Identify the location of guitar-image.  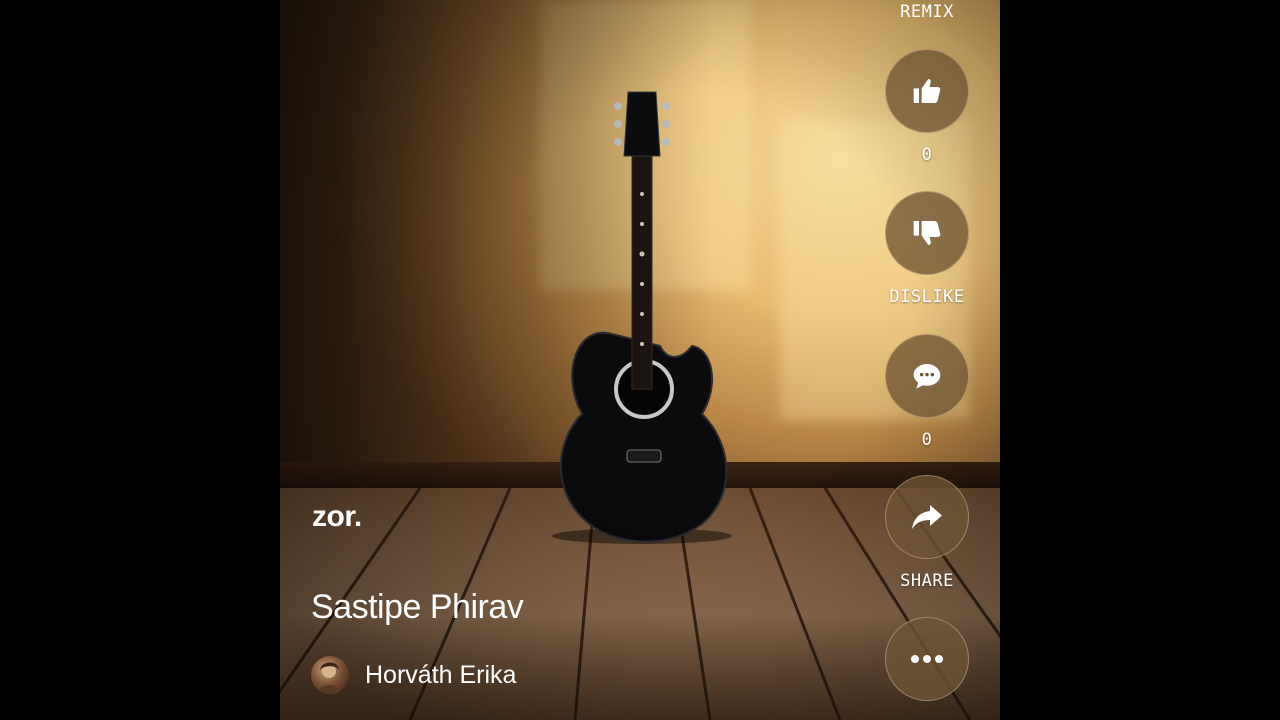
(642, 317).